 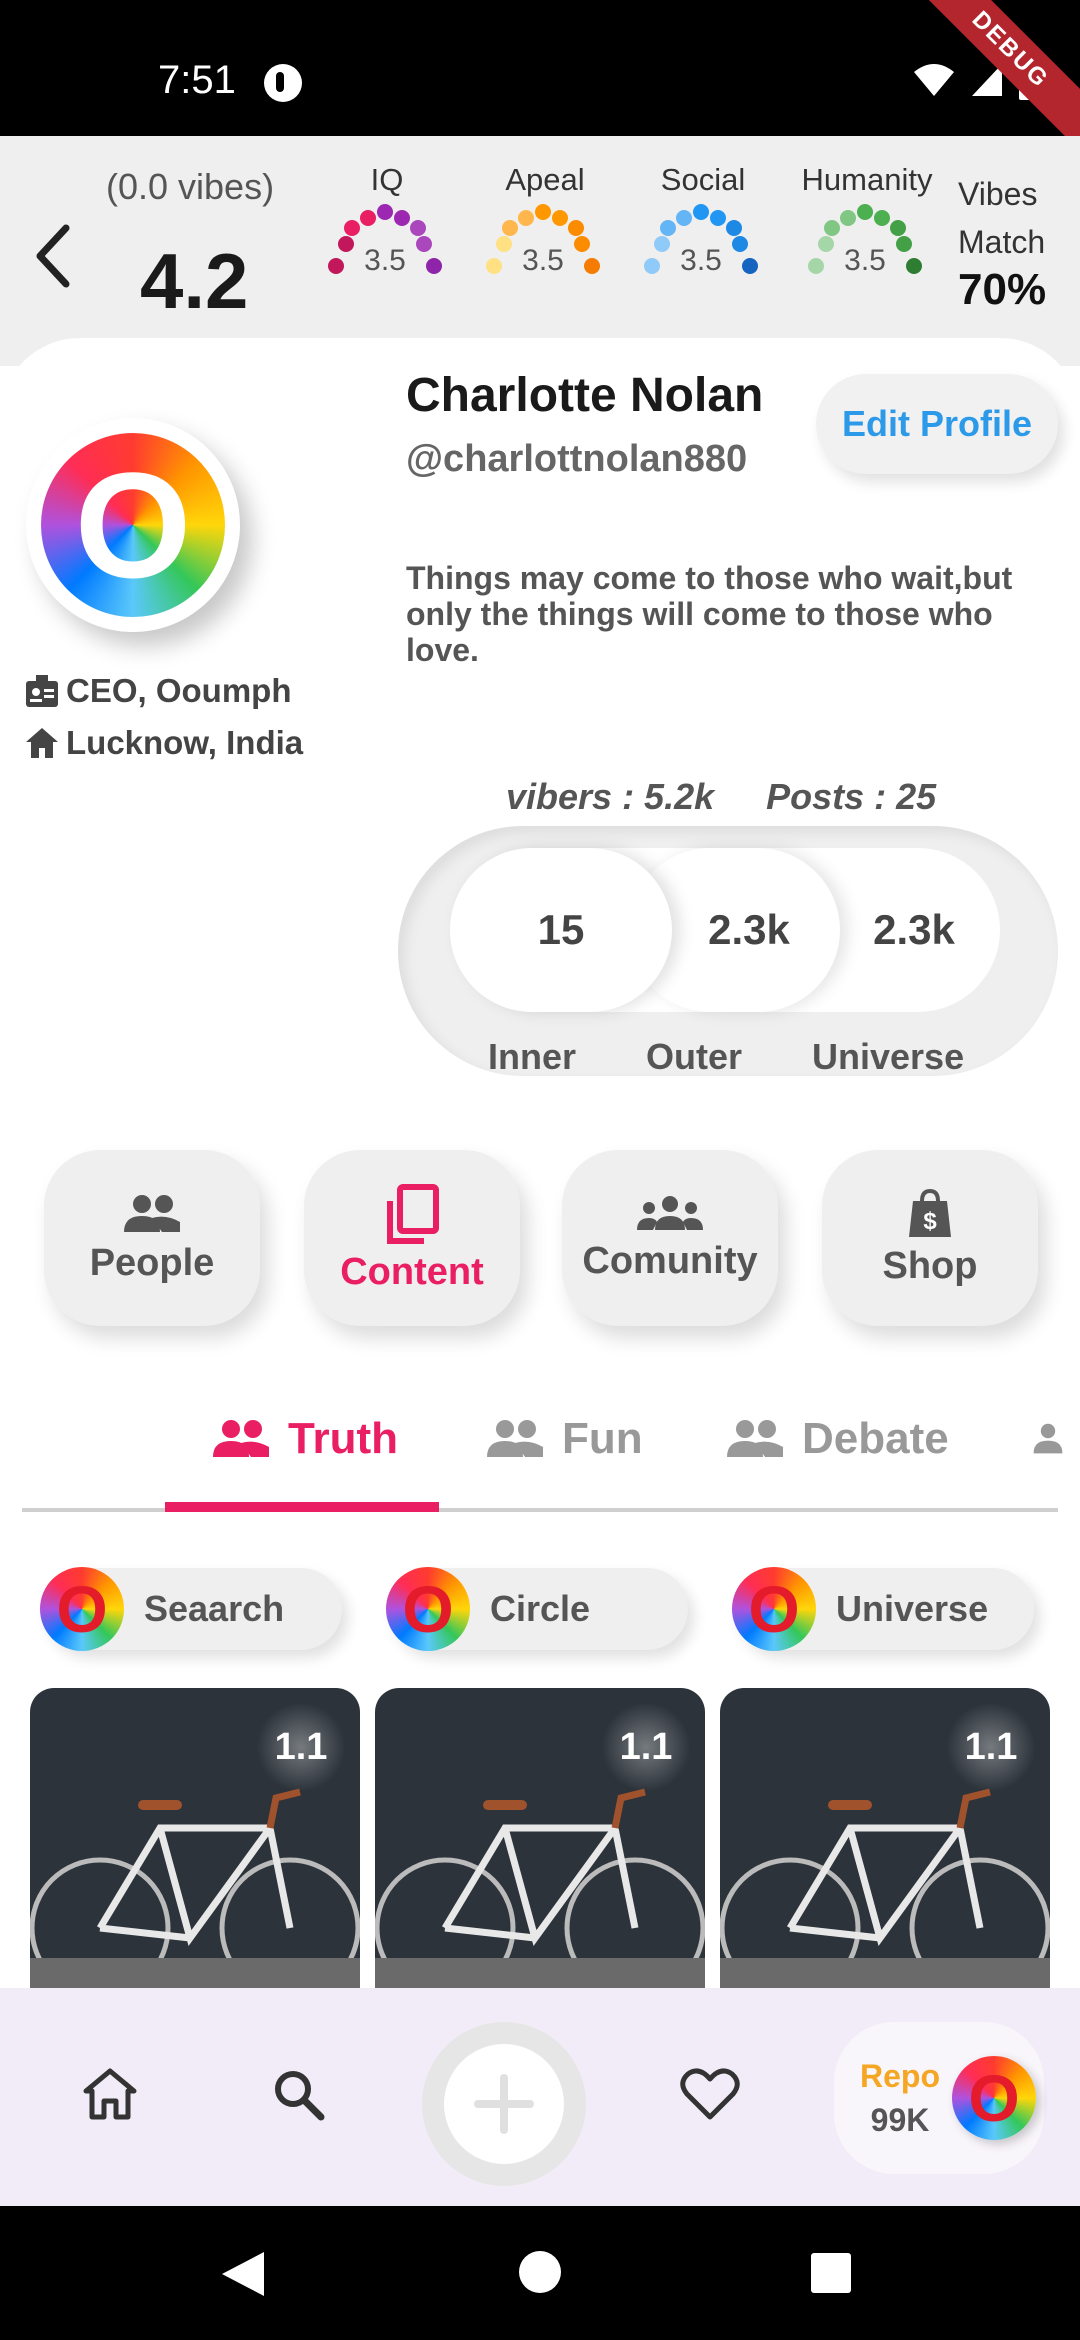 I want to click on tab-truth: Truth, so click(x=304, y=1439).